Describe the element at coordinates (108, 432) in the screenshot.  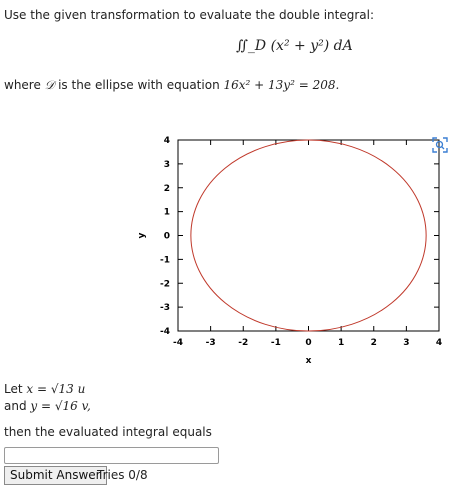
I see `result-prompt: then the evaluated integral equals` at that location.